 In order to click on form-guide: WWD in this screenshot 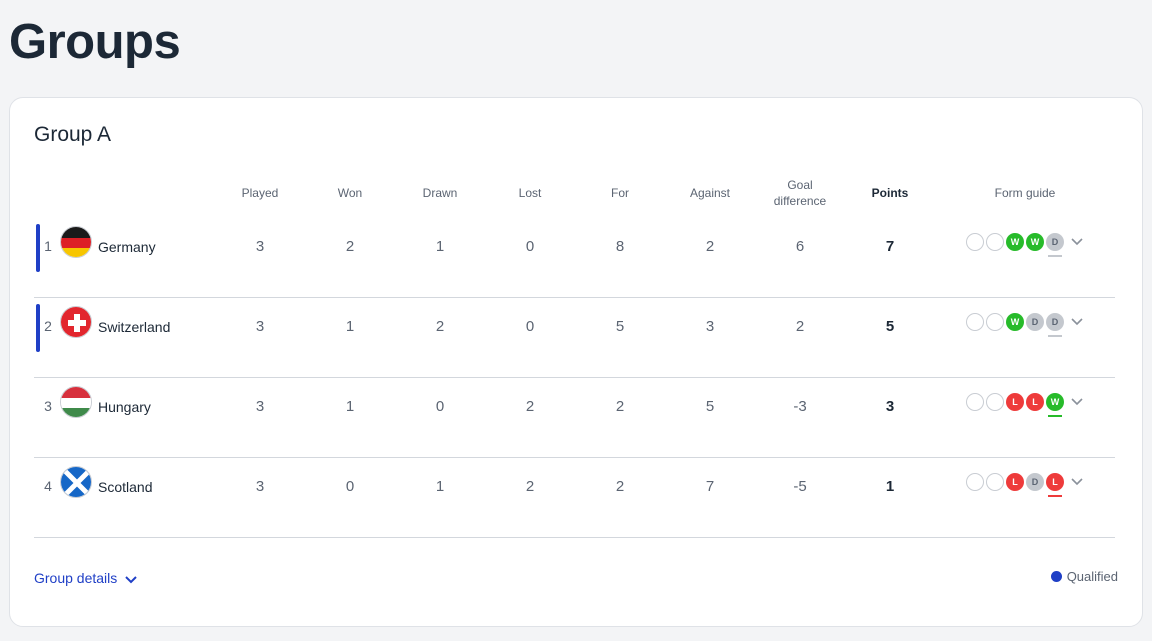, I will do `click(1025, 245)`.